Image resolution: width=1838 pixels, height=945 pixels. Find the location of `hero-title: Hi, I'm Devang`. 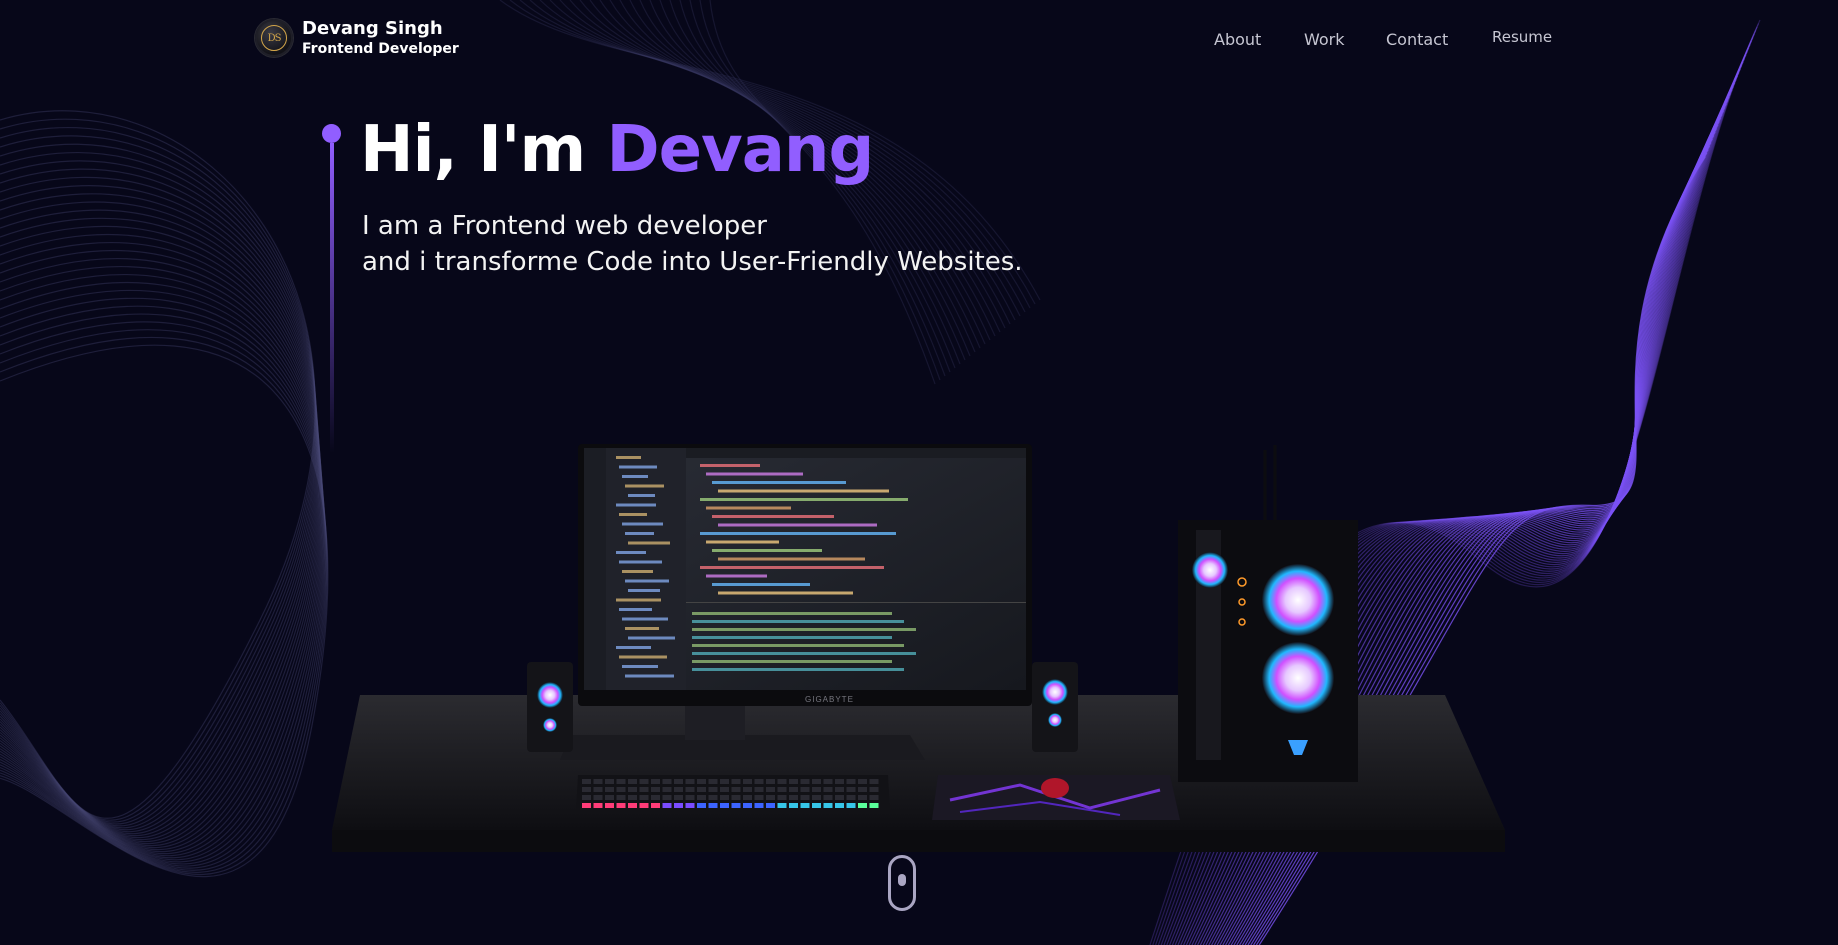

hero-title: Hi, I'm Devang is located at coordinates (617, 150).